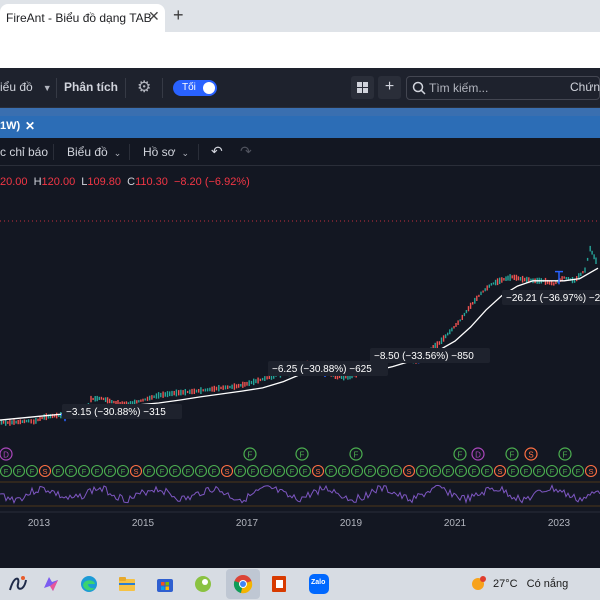  What do you see at coordinates (559, 523) in the screenshot?
I see `x-axis-tick-label: 2023` at bounding box center [559, 523].